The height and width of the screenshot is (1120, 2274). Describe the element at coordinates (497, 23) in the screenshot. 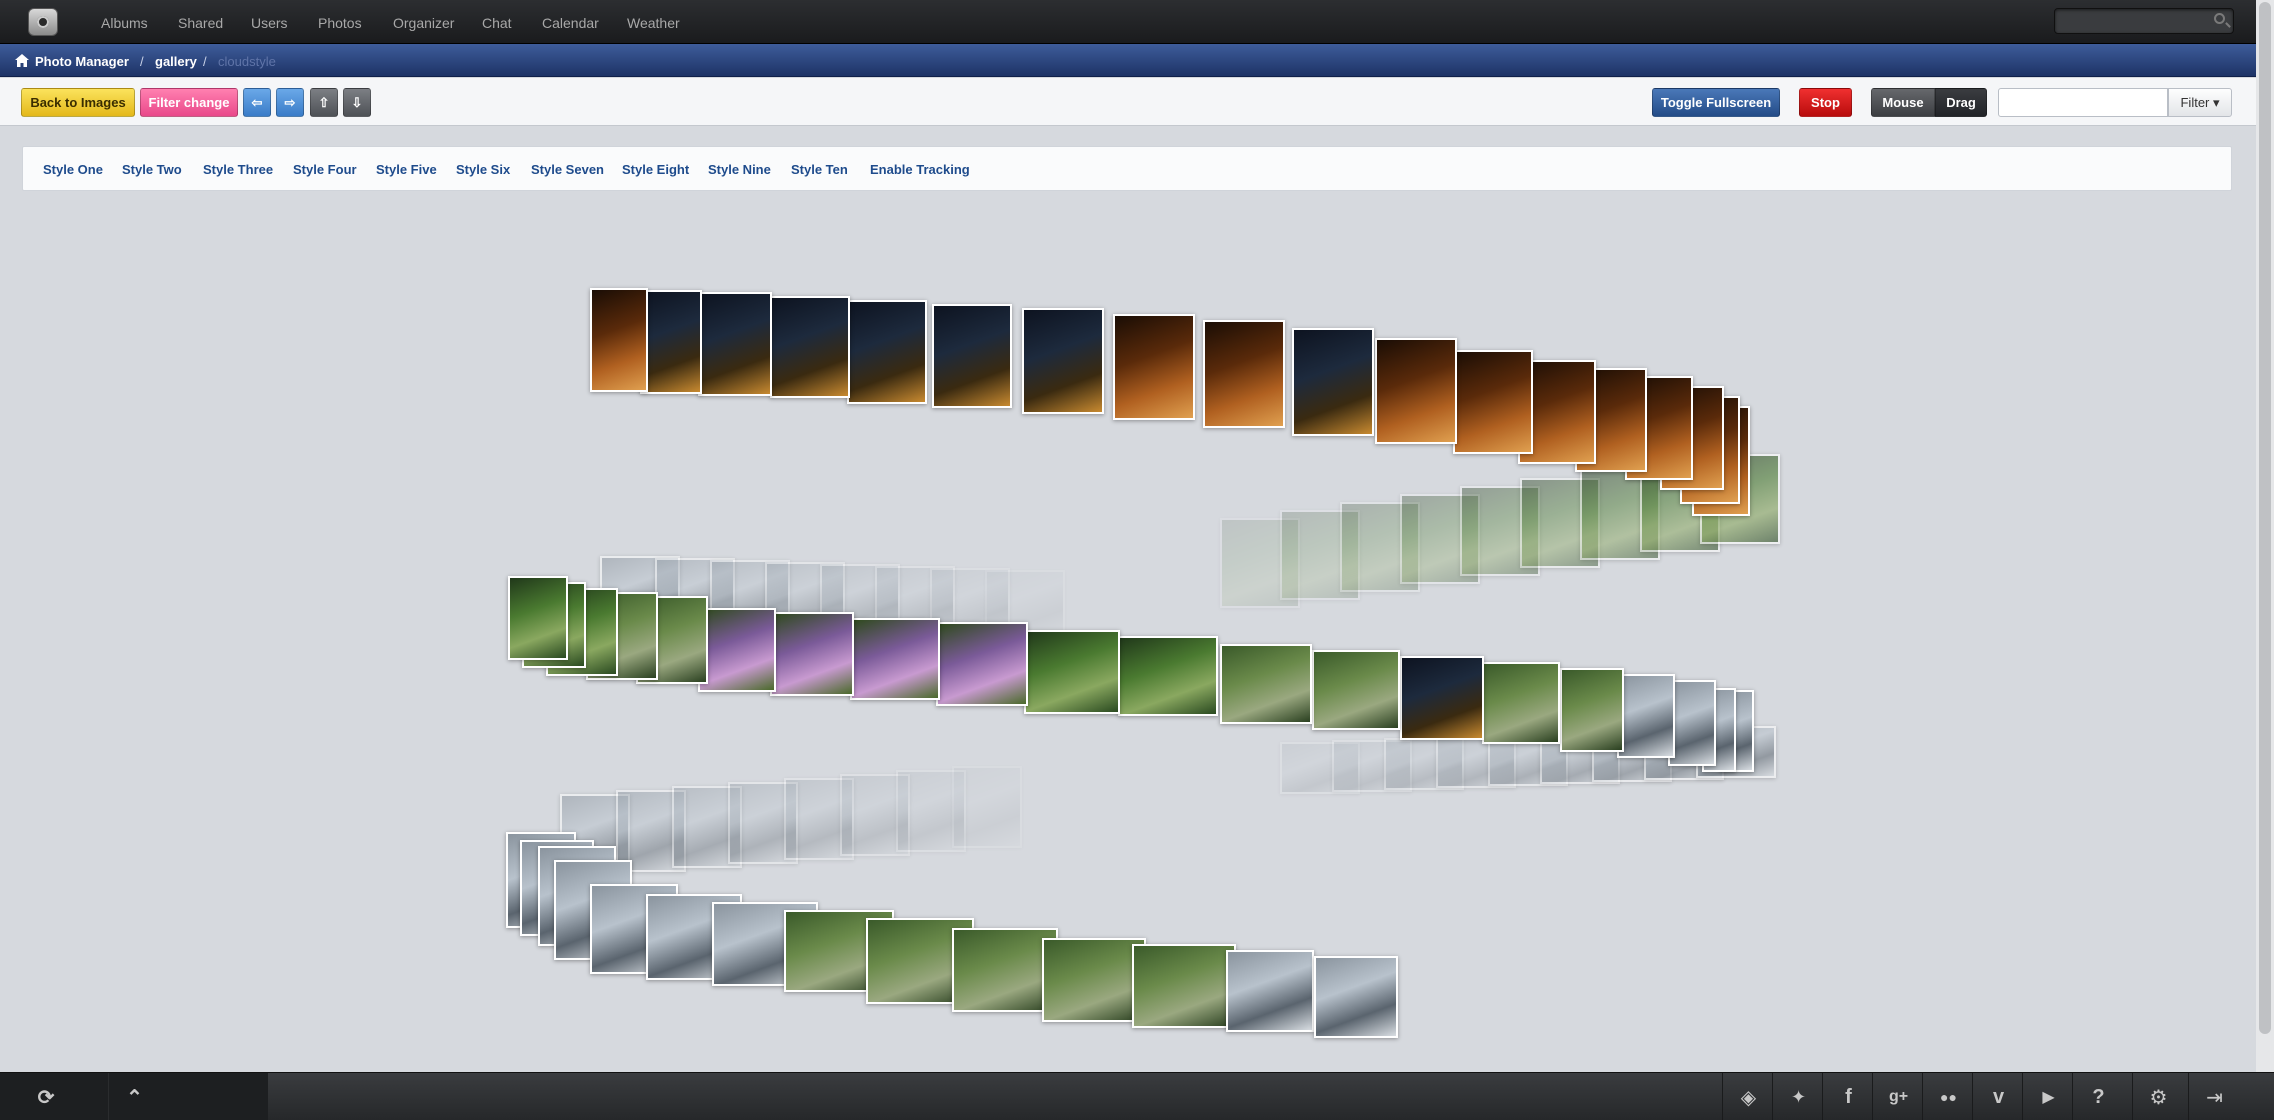

I see `nav-chat: Chat` at that location.